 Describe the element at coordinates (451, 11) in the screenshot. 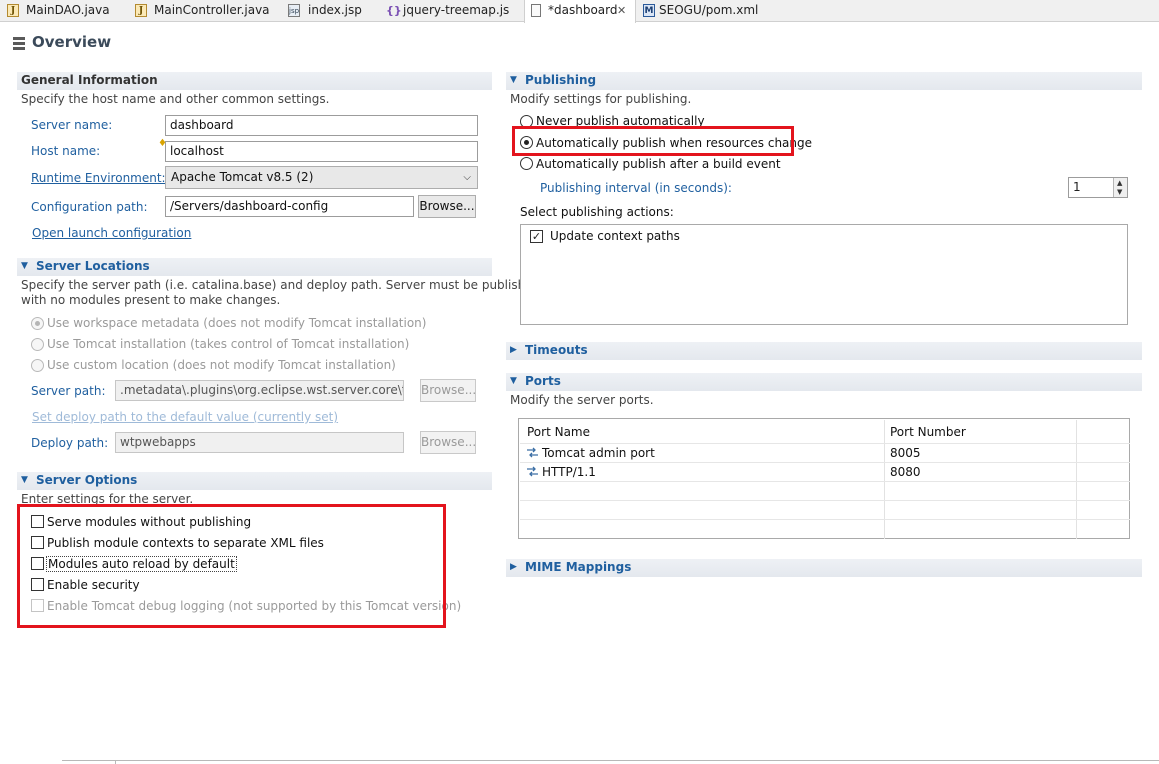

I see `tab-jquery-treemap: {} jquery-treemap.js` at that location.